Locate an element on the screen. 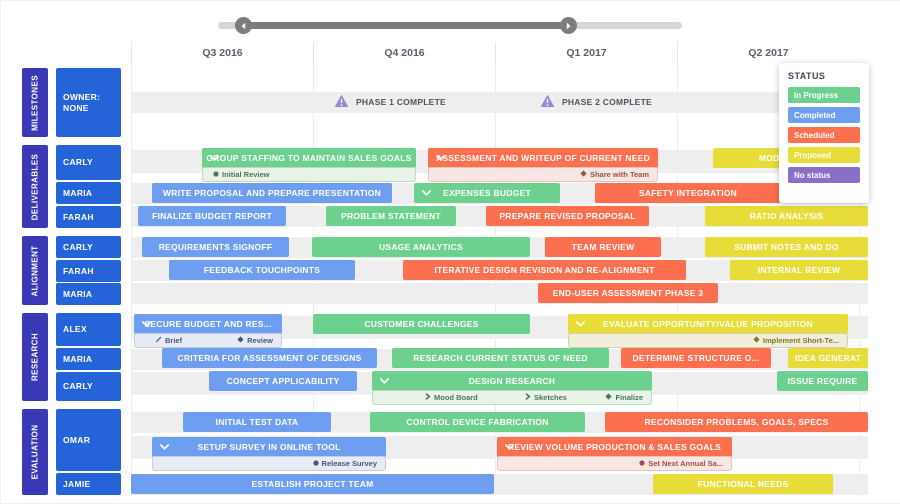 The image size is (900, 504). quarter-header-q4-2016: Q4 2016 is located at coordinates (404, 54).